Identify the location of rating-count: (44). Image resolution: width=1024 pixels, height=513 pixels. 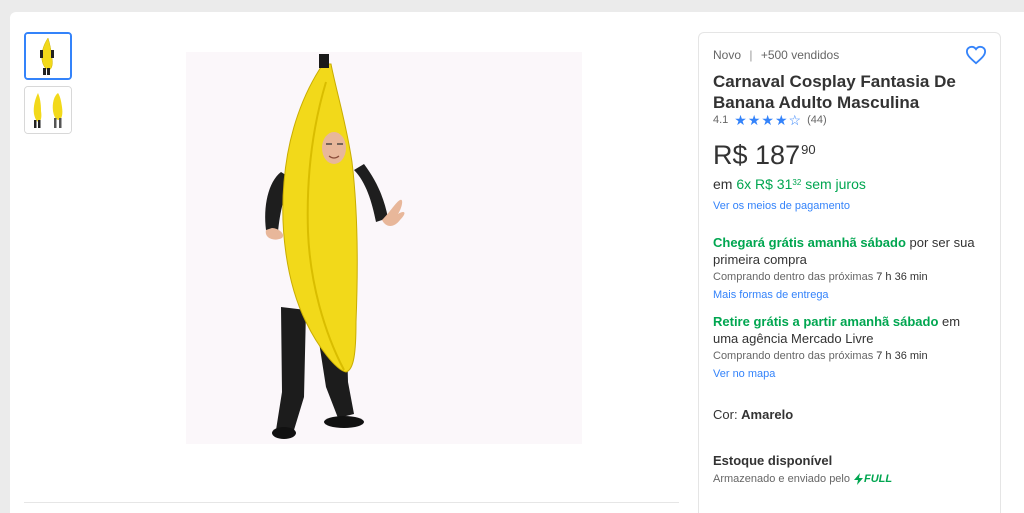
(817, 120).